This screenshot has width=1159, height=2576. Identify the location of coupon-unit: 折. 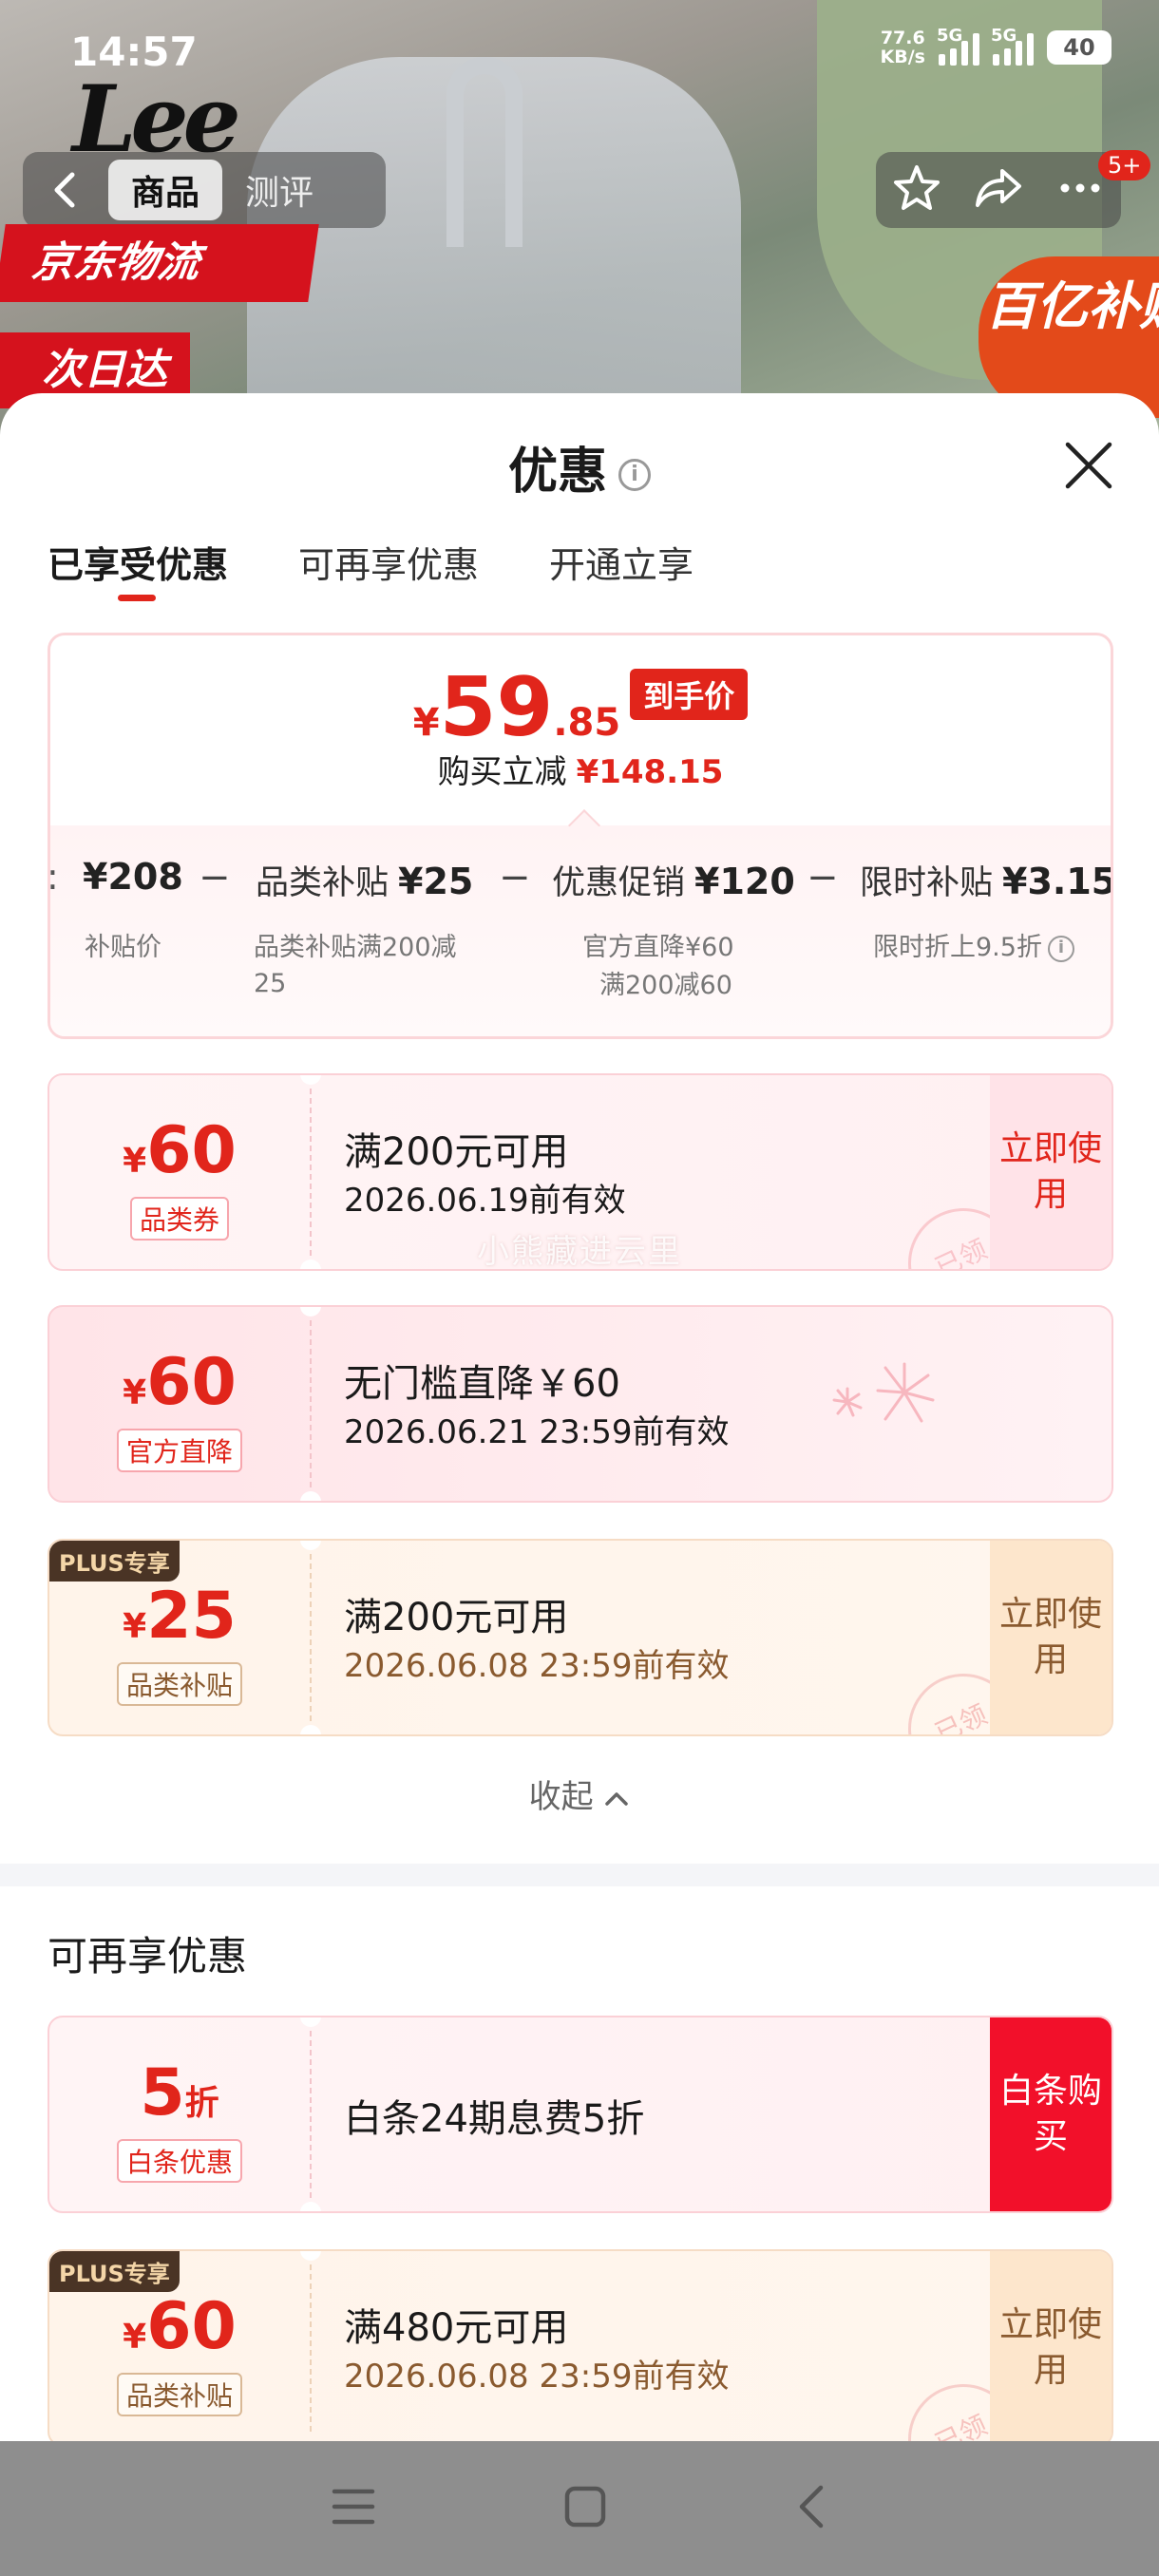
(201, 2103).